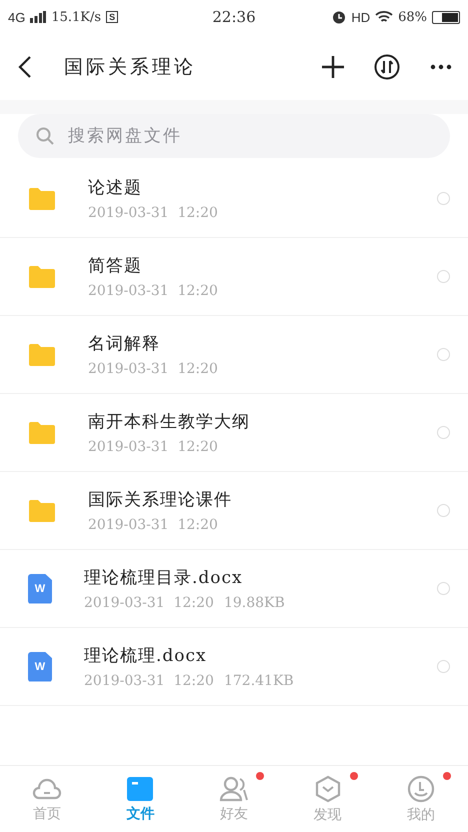 The width and height of the screenshot is (468, 832). What do you see at coordinates (233, 789) in the screenshot?
I see `people-icon` at bounding box center [233, 789].